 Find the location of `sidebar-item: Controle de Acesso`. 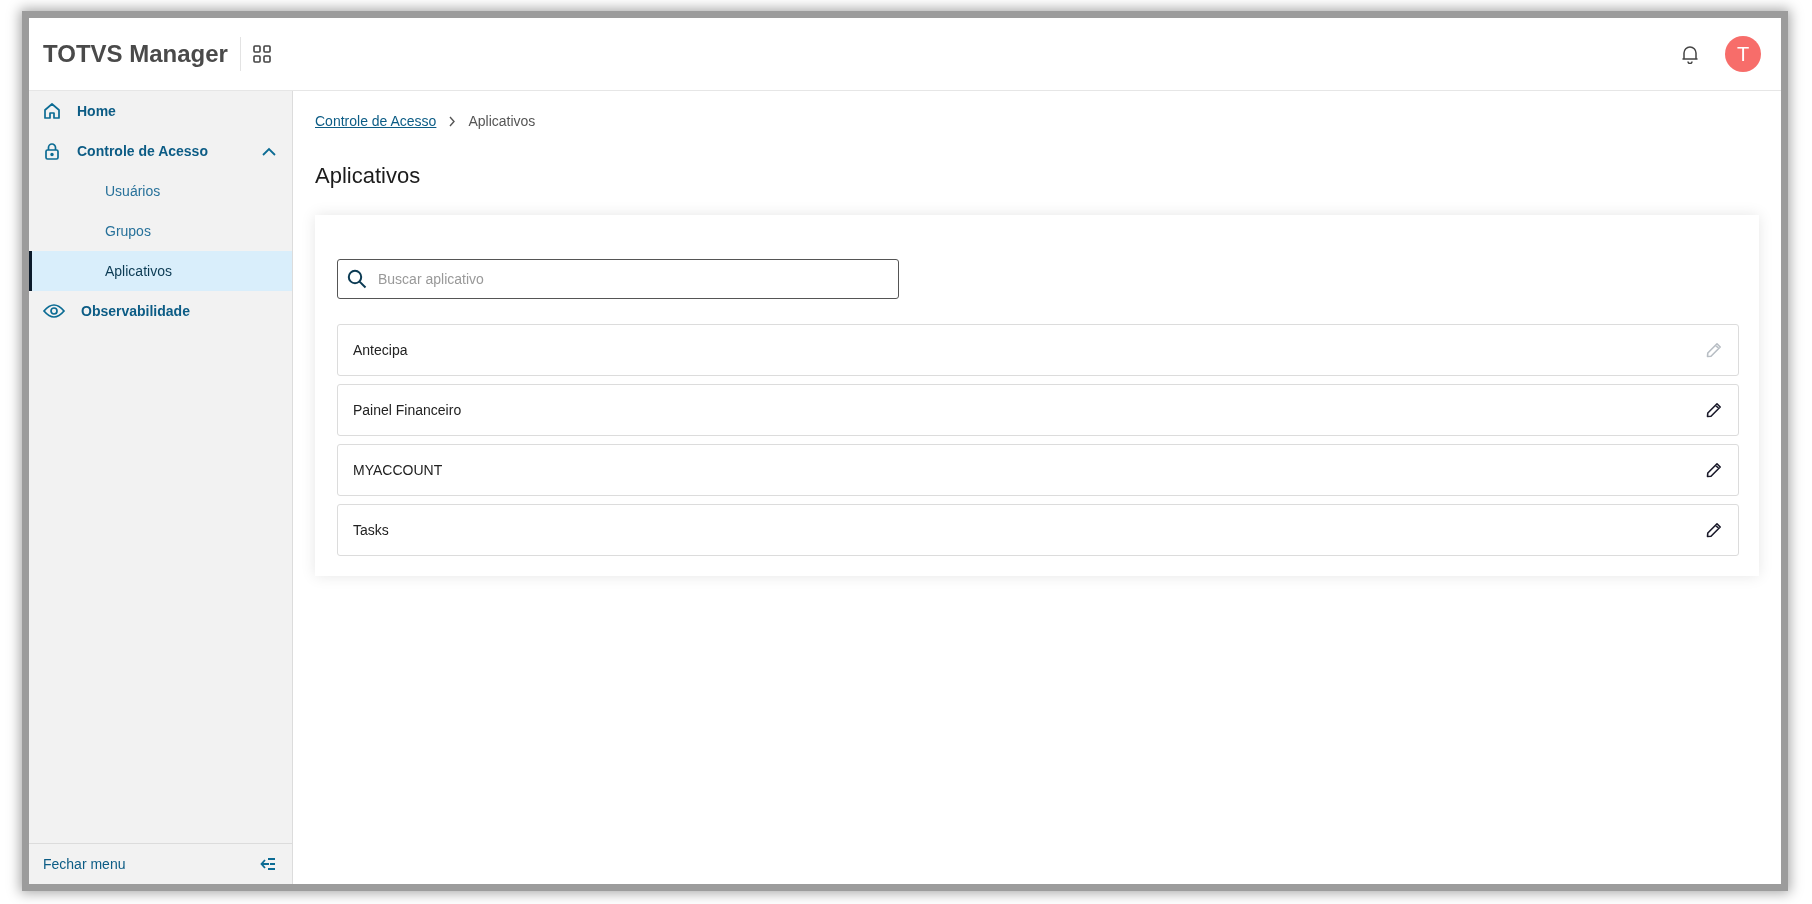

sidebar-item: Controle de Acesso is located at coordinates (160, 151).